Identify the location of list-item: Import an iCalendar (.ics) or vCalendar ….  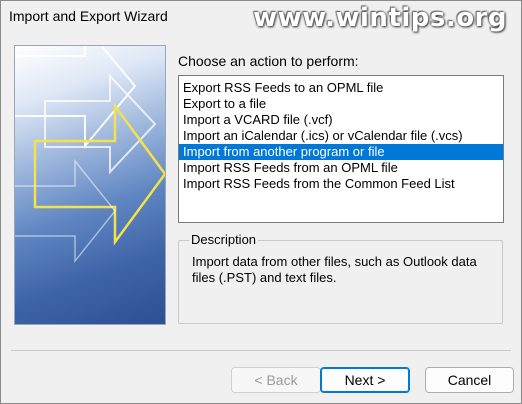
(341, 136).